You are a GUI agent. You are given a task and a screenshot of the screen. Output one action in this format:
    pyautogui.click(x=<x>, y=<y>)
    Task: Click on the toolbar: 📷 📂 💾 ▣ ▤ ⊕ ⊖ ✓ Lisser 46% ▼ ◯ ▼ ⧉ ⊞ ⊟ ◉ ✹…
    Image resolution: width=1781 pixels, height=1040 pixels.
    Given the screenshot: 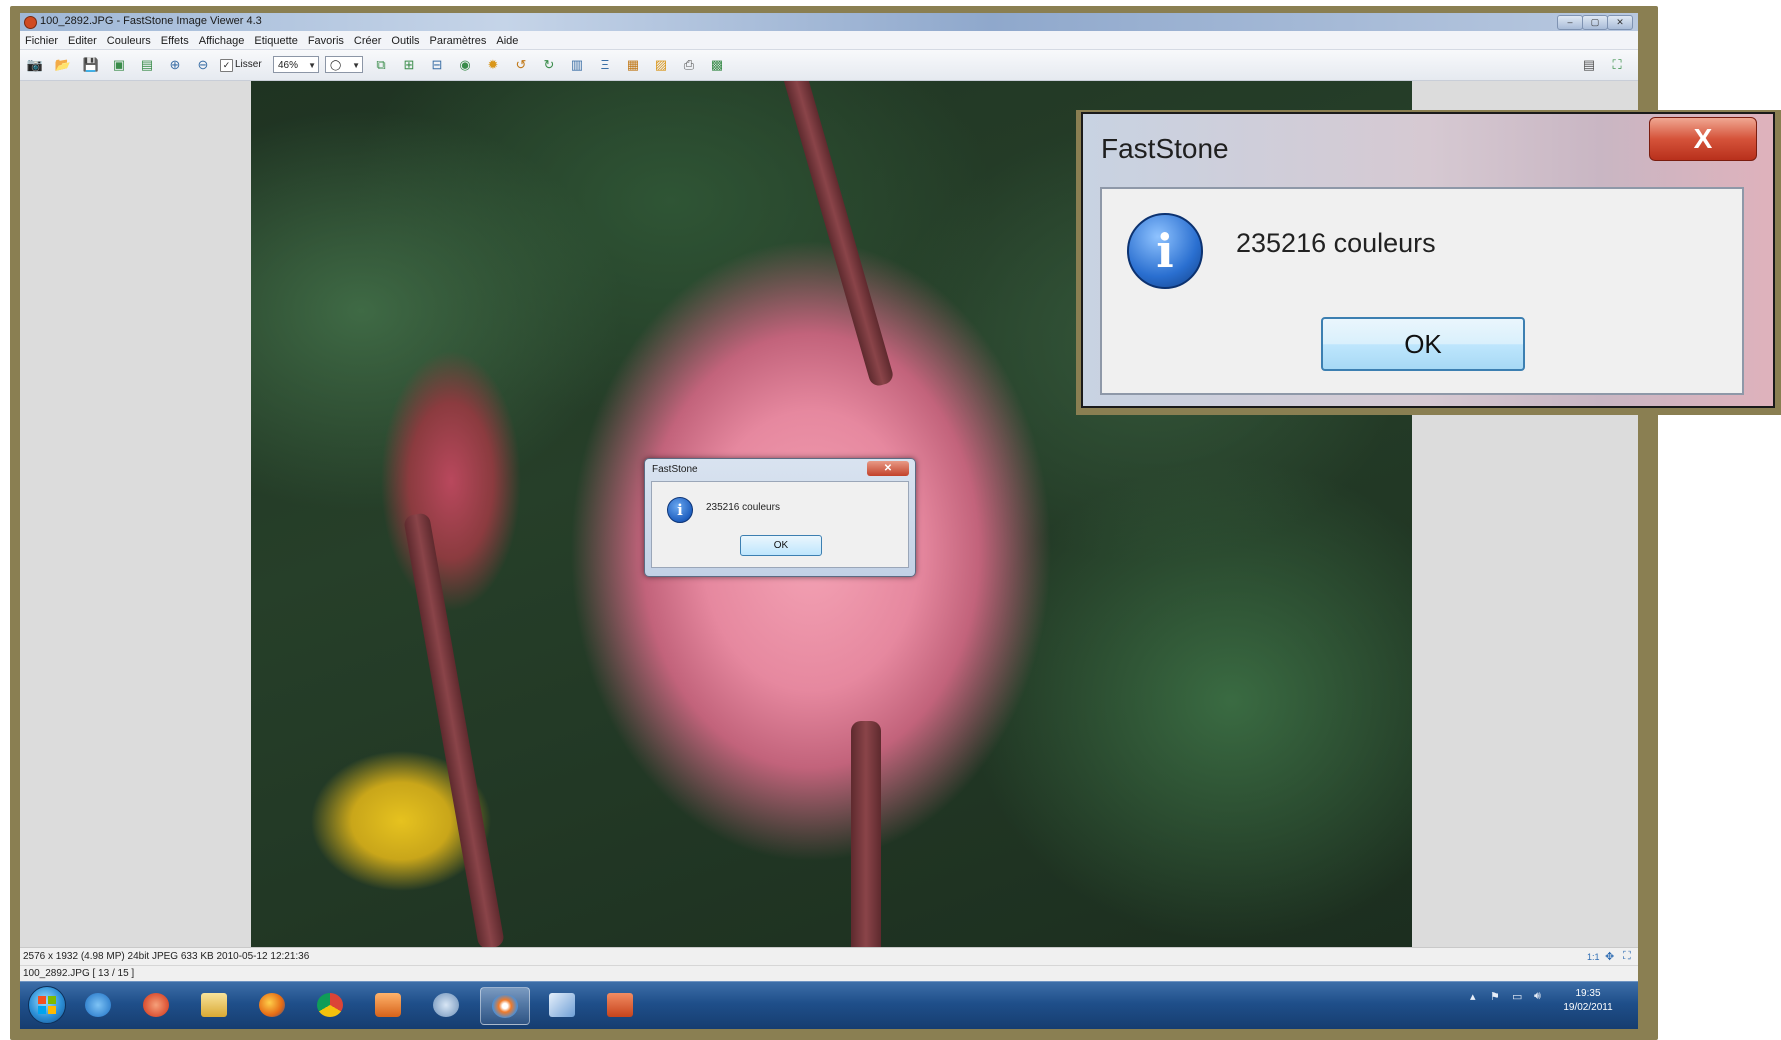 What is the action you would take?
    pyautogui.click(x=829, y=65)
    